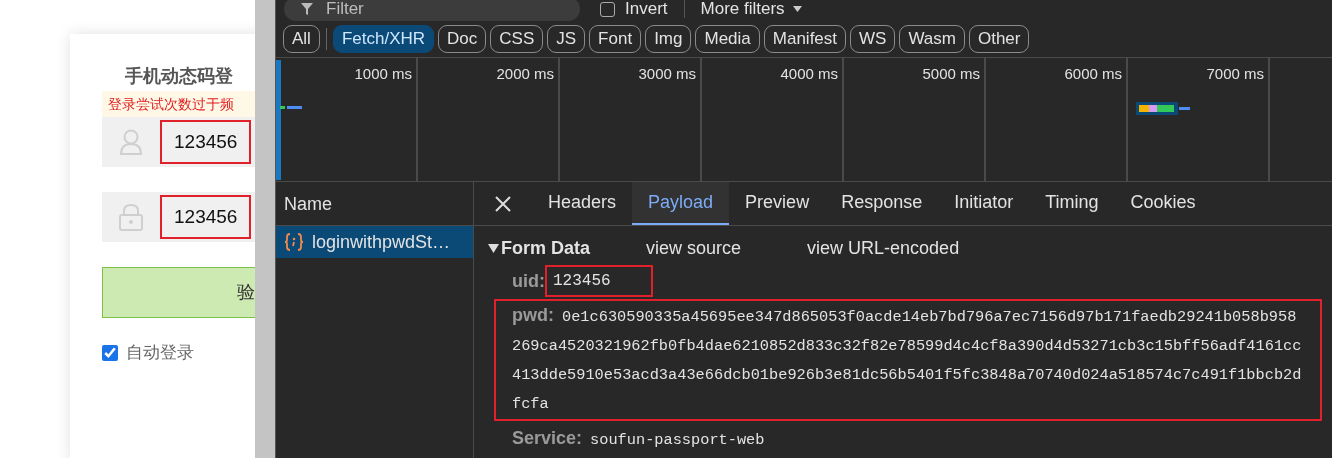 The width and height of the screenshot is (1332, 458). What do you see at coordinates (668, 38) in the screenshot?
I see `type-filter-chip: Img` at bounding box center [668, 38].